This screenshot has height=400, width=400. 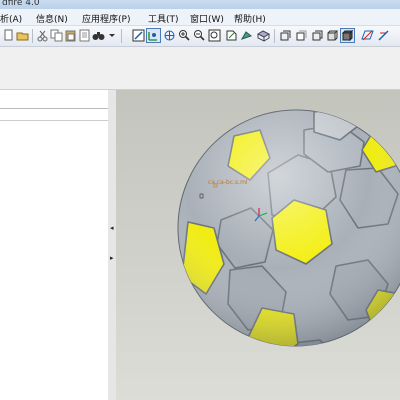 I want to click on menu-info: 信息(N), so click(x=52, y=18).